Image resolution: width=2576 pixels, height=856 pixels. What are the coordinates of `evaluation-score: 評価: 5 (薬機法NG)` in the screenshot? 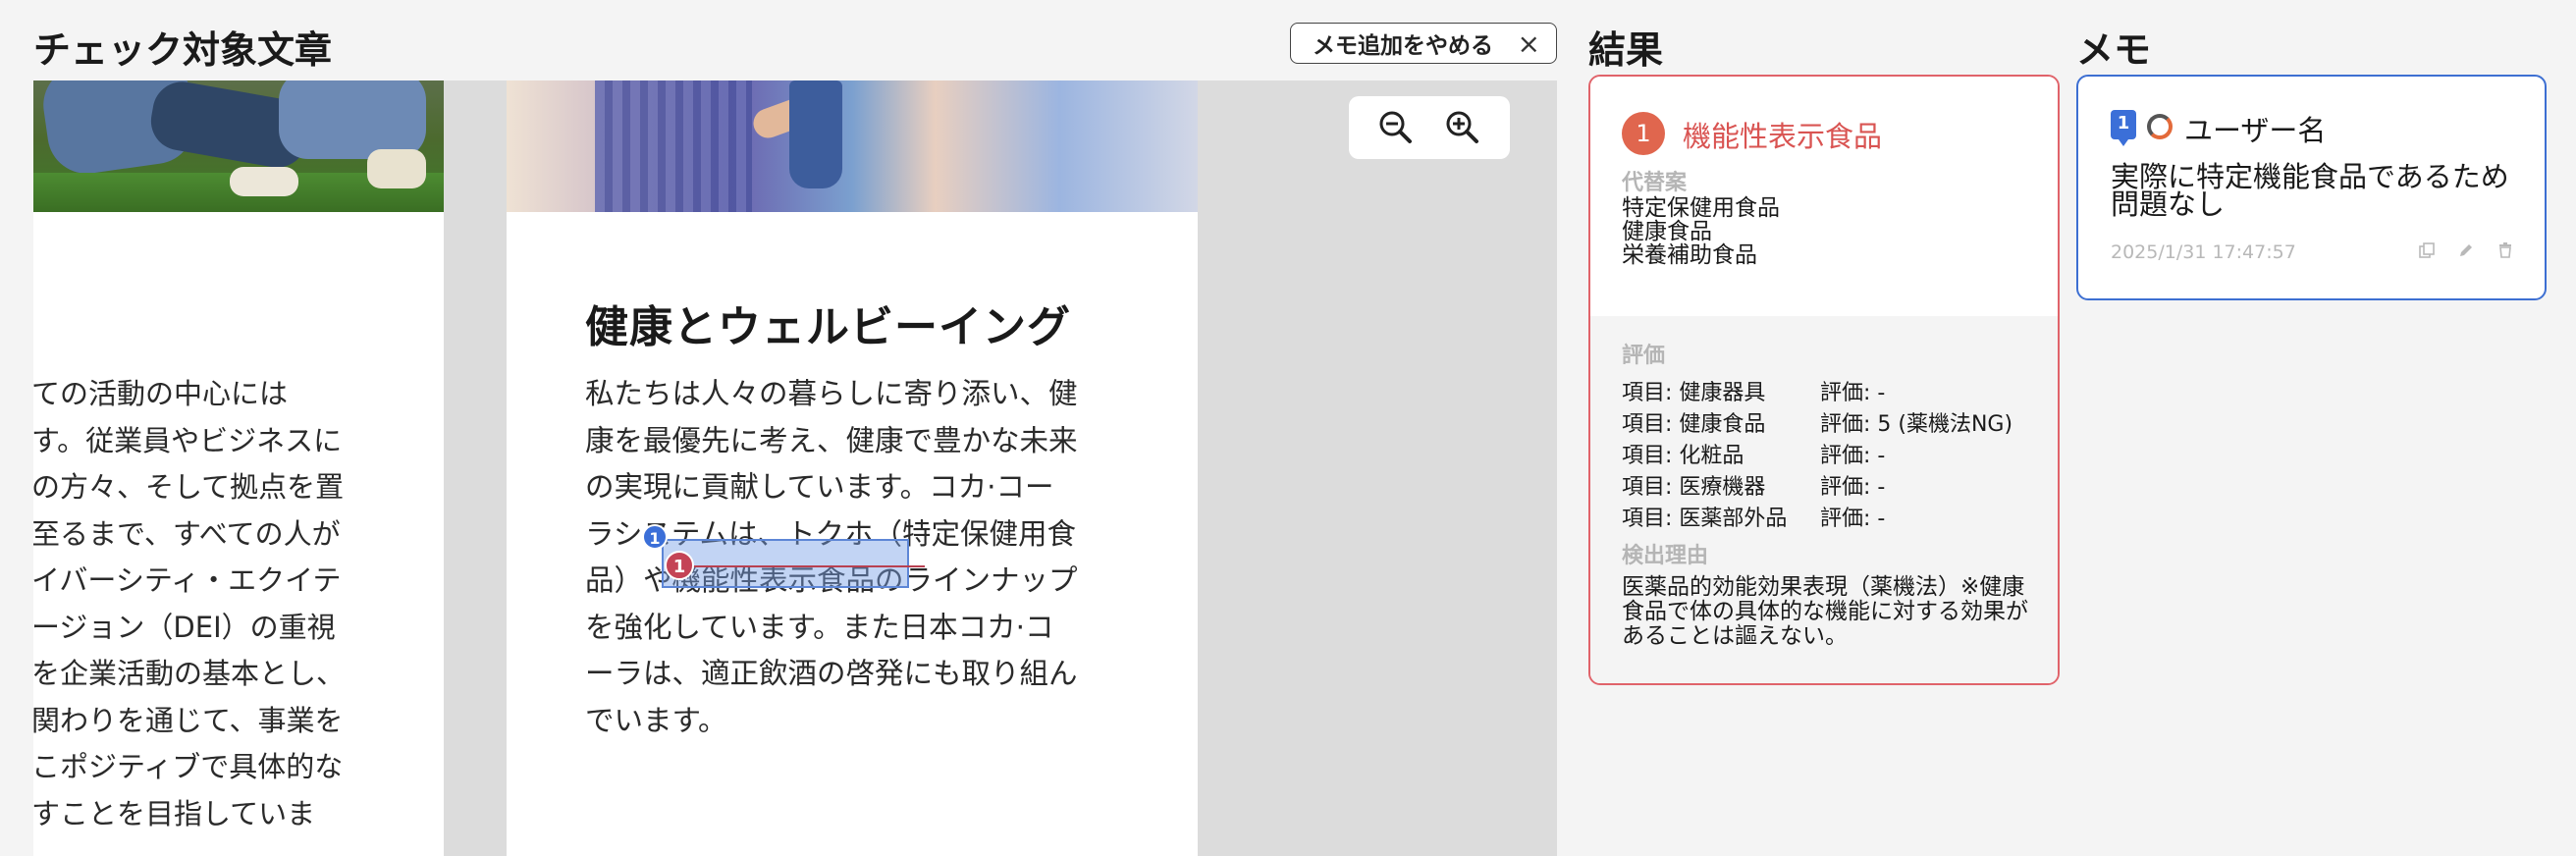 It's located at (1916, 424).